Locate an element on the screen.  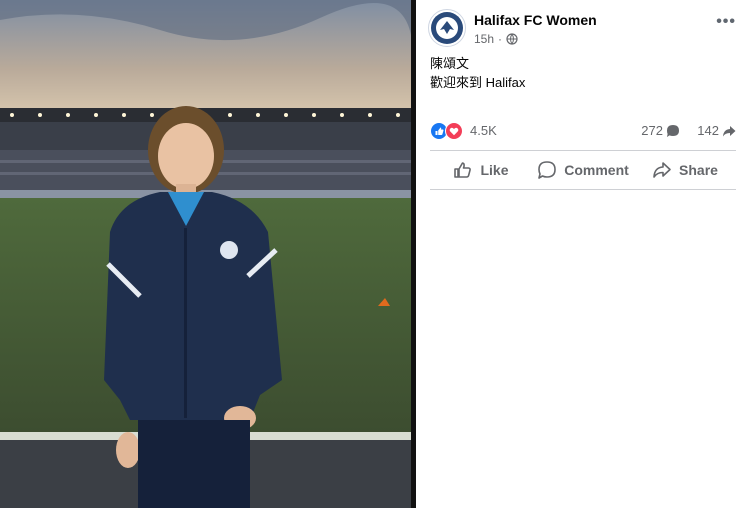
comments-count-value: 272 is located at coordinates (652, 130).